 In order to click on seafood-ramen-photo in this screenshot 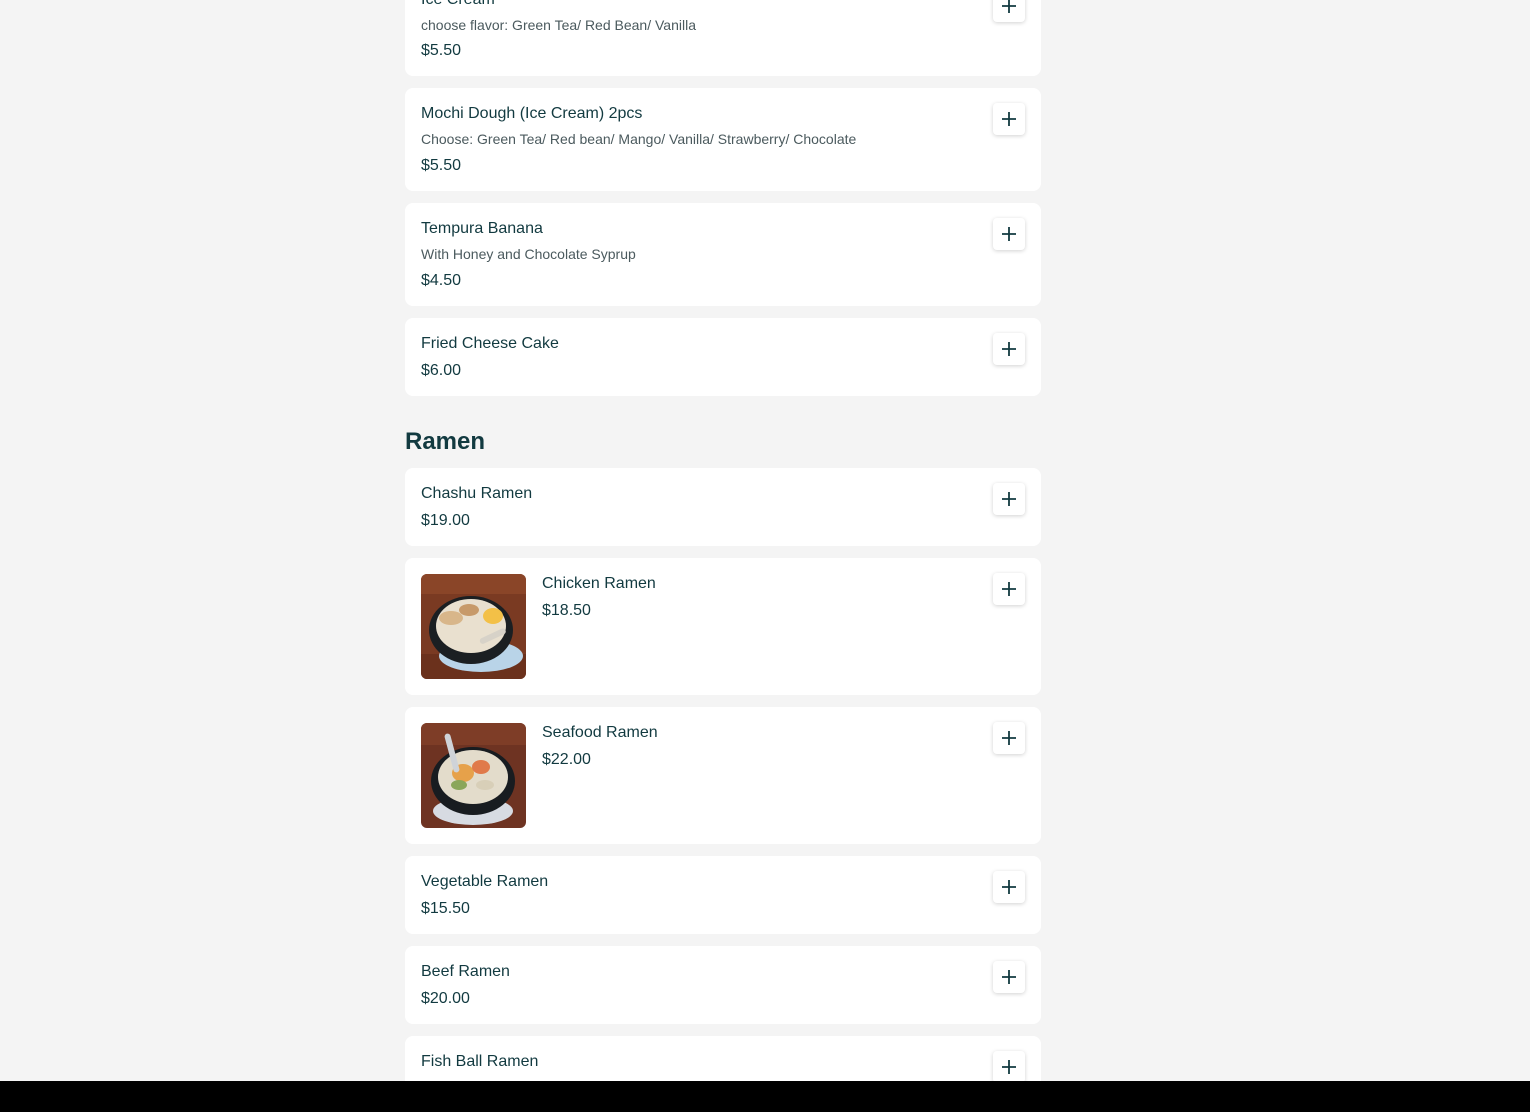, I will do `click(473, 775)`.